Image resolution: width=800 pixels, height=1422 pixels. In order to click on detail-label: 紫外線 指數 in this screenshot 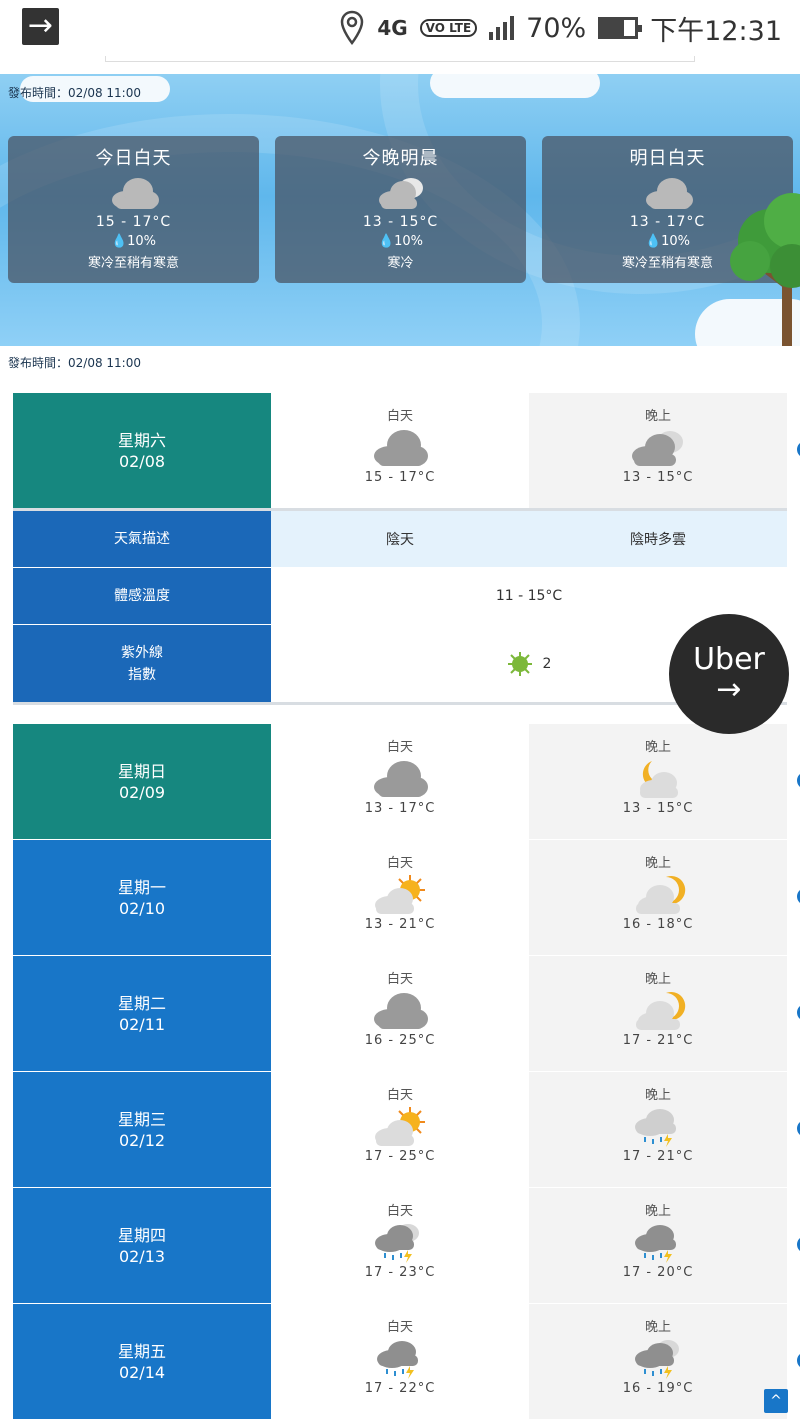, I will do `click(142, 664)`.